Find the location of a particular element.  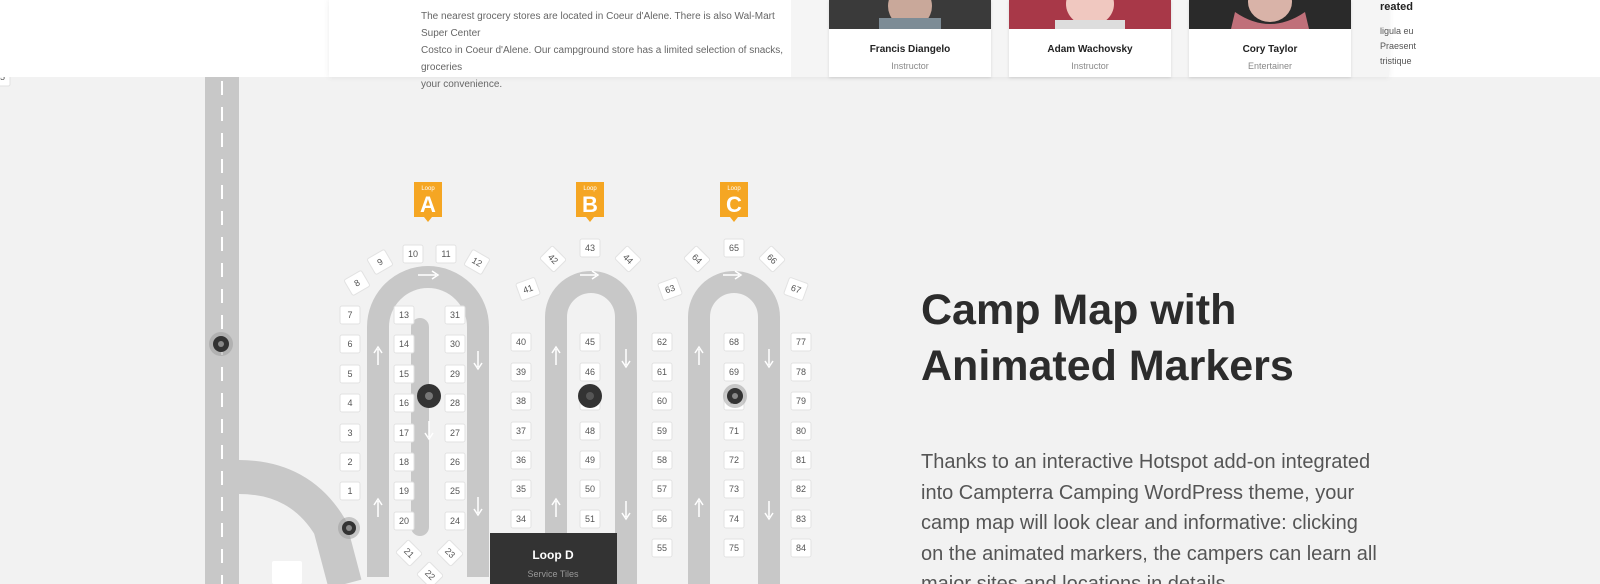

campsite-11: 11 is located at coordinates (446, 254).